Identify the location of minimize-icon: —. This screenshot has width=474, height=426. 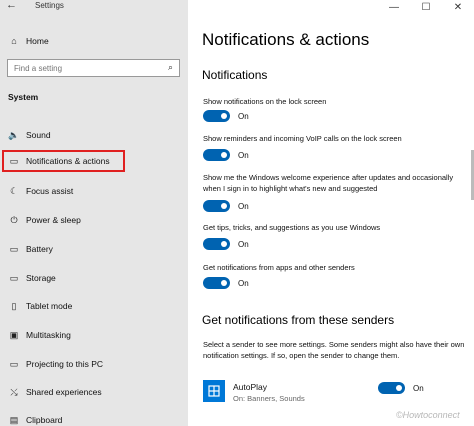
(394, 7).